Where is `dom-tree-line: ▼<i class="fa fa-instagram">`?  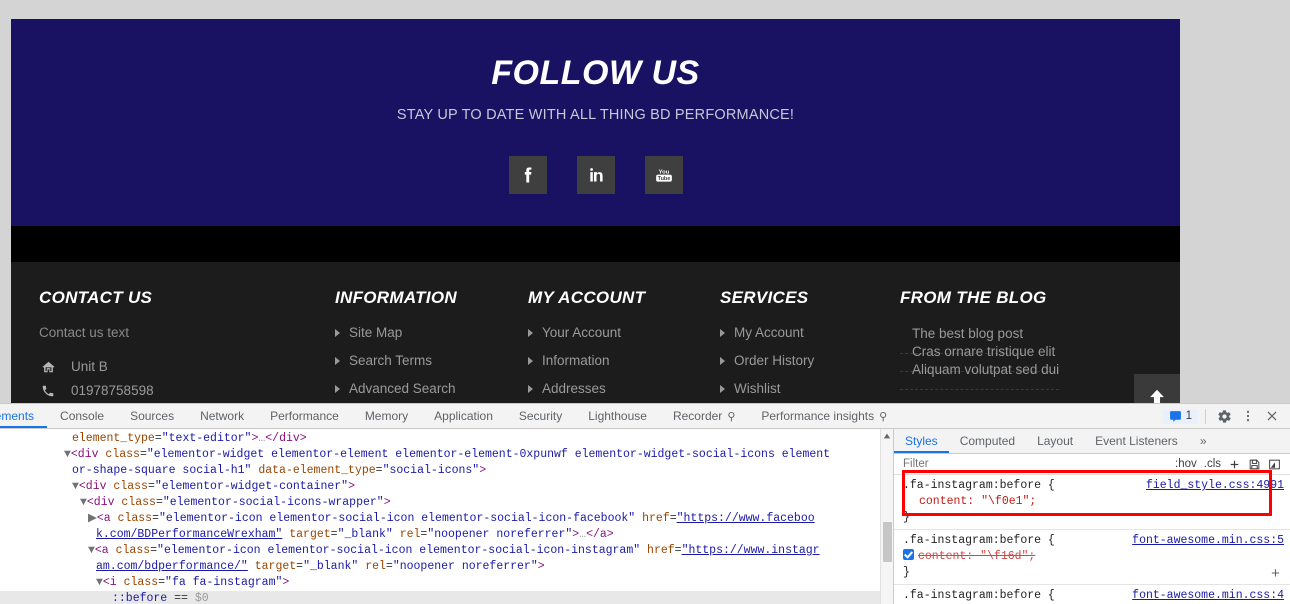 dom-tree-line: ▼<i class="fa fa-instagram"> is located at coordinates (446, 583).